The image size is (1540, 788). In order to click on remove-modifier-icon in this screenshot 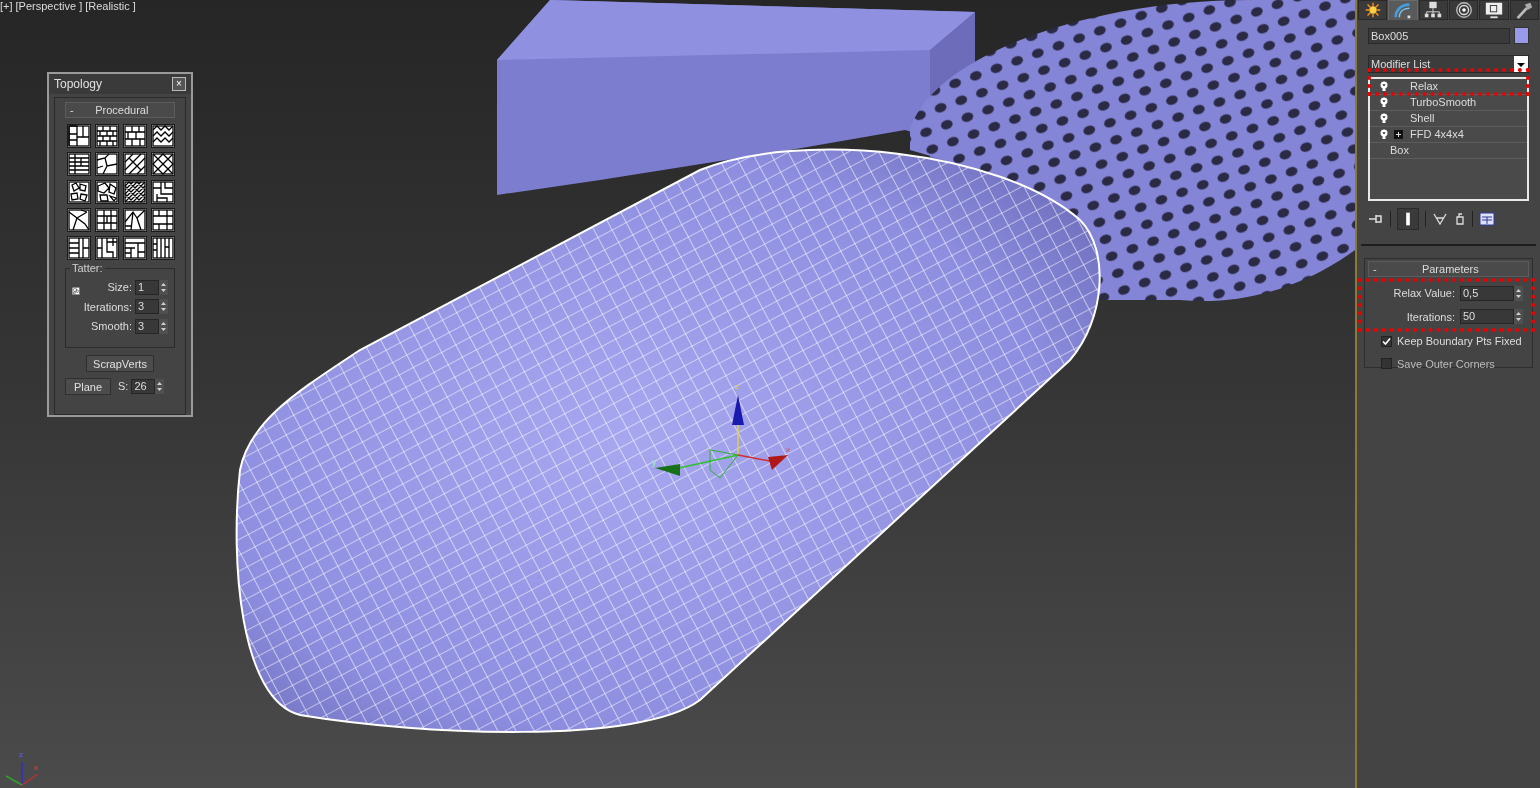, I will do `click(1460, 219)`.